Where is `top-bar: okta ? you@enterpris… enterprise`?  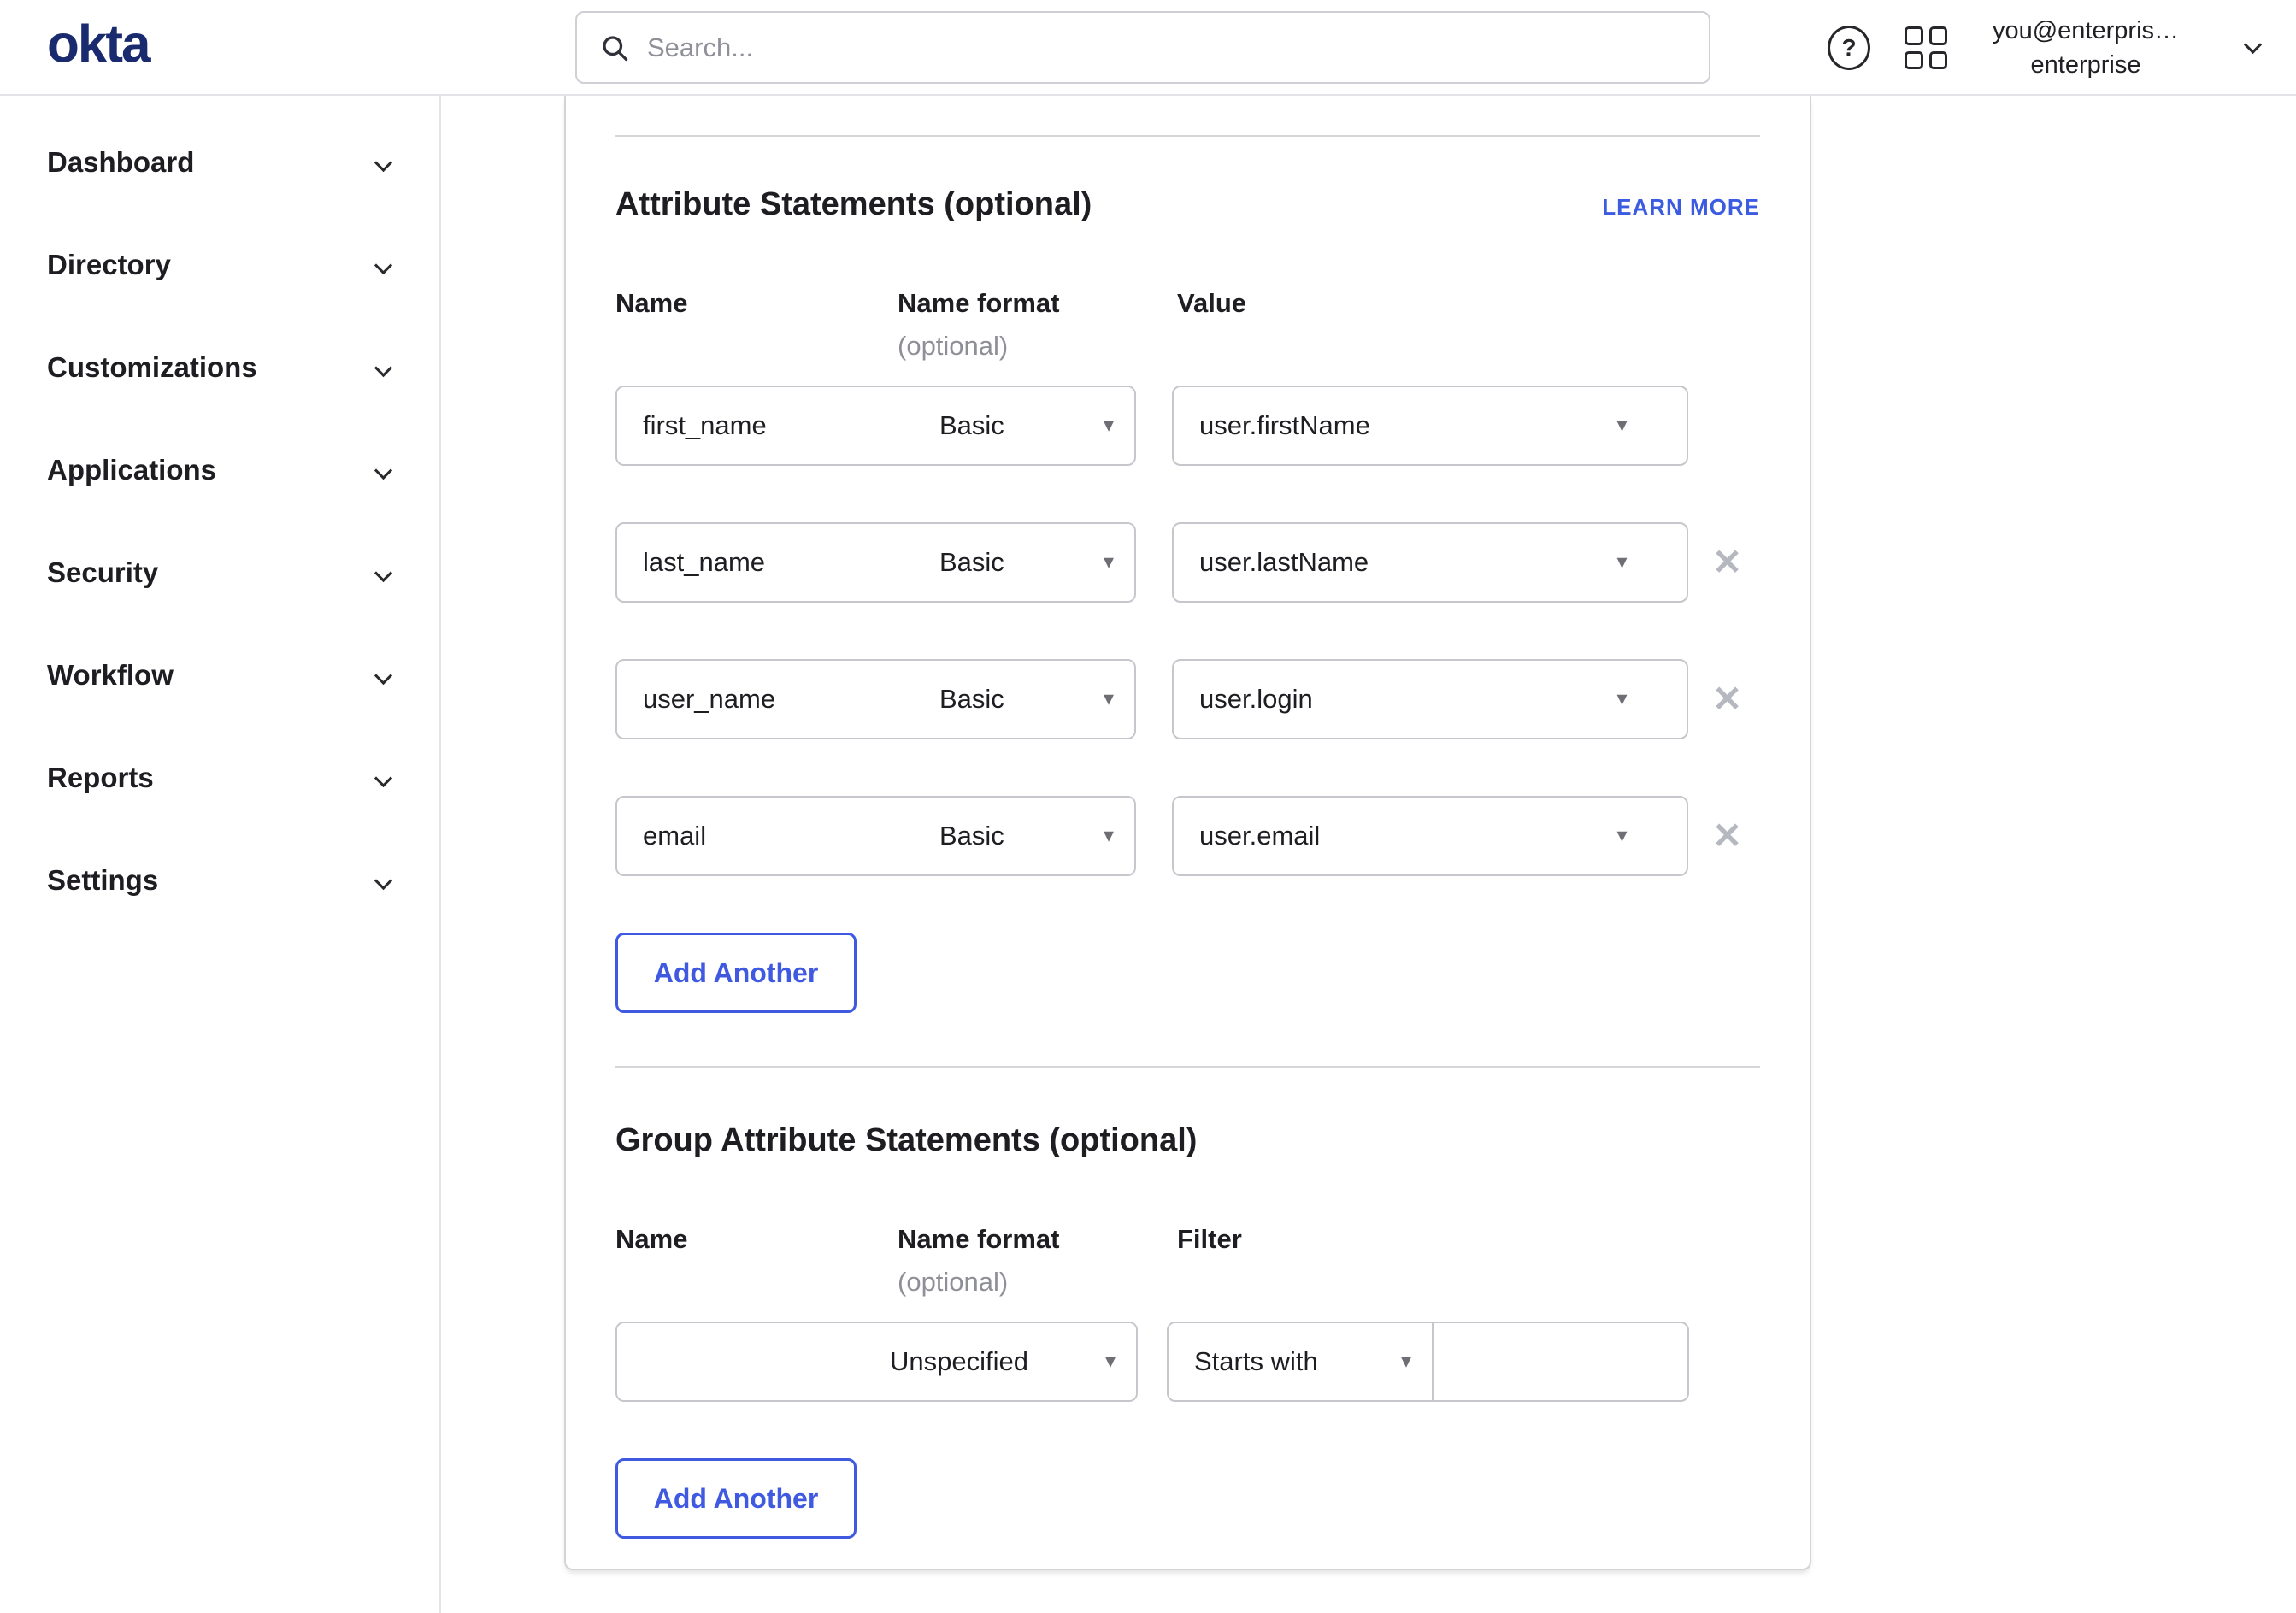 top-bar: okta ? you@enterpris… enterprise is located at coordinates (1148, 48).